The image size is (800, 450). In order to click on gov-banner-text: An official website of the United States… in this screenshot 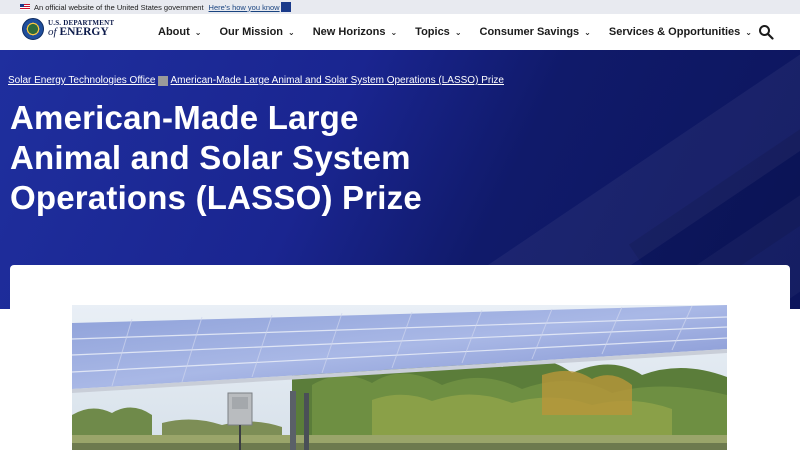, I will do `click(119, 7)`.